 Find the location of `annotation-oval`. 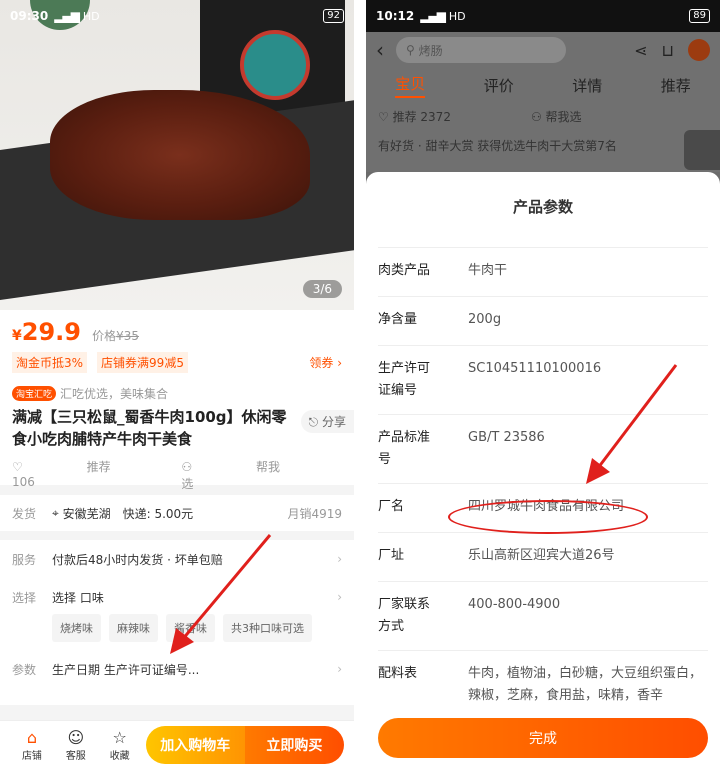

annotation-oval is located at coordinates (548, 517).